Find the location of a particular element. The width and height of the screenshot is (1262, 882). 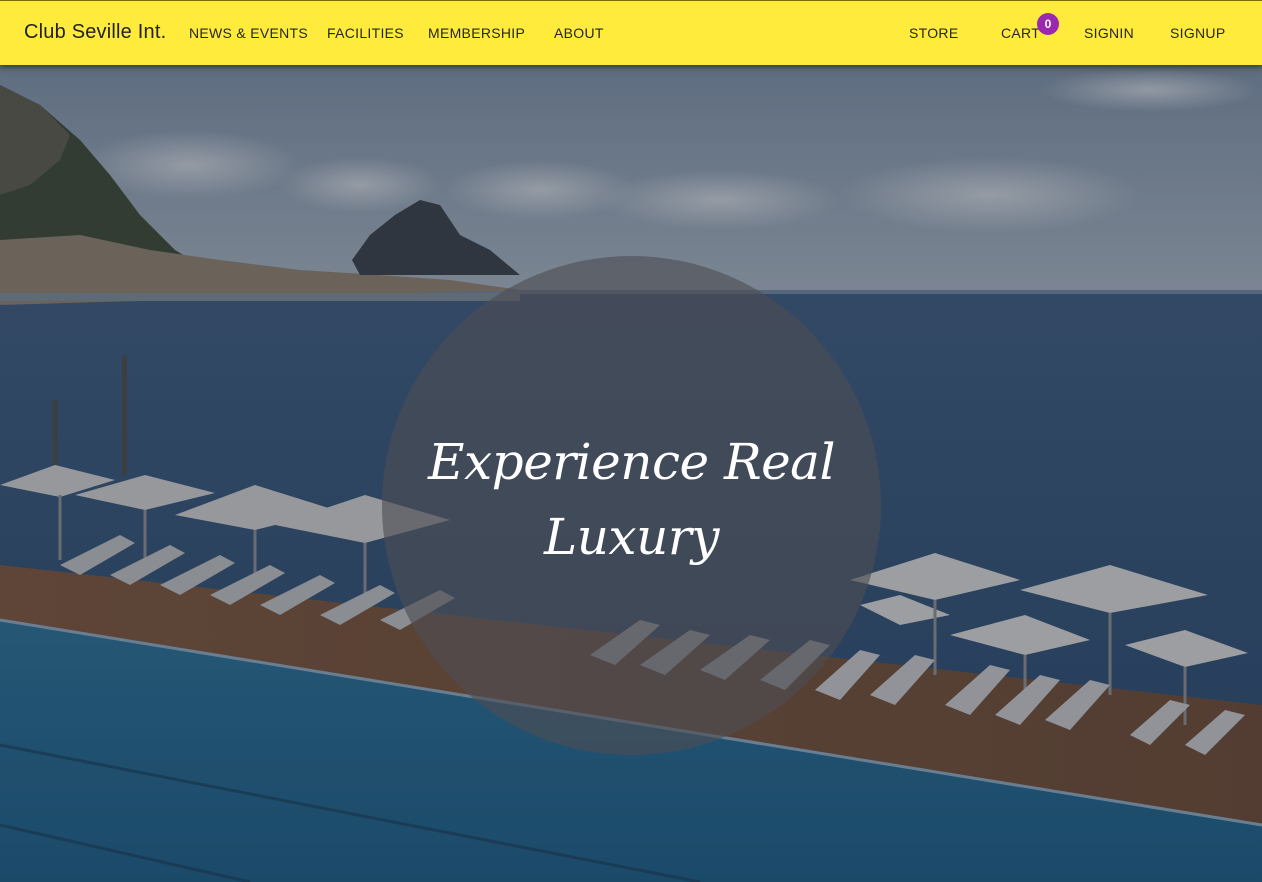

cart-count-badge: 0 is located at coordinates (1048, 24).